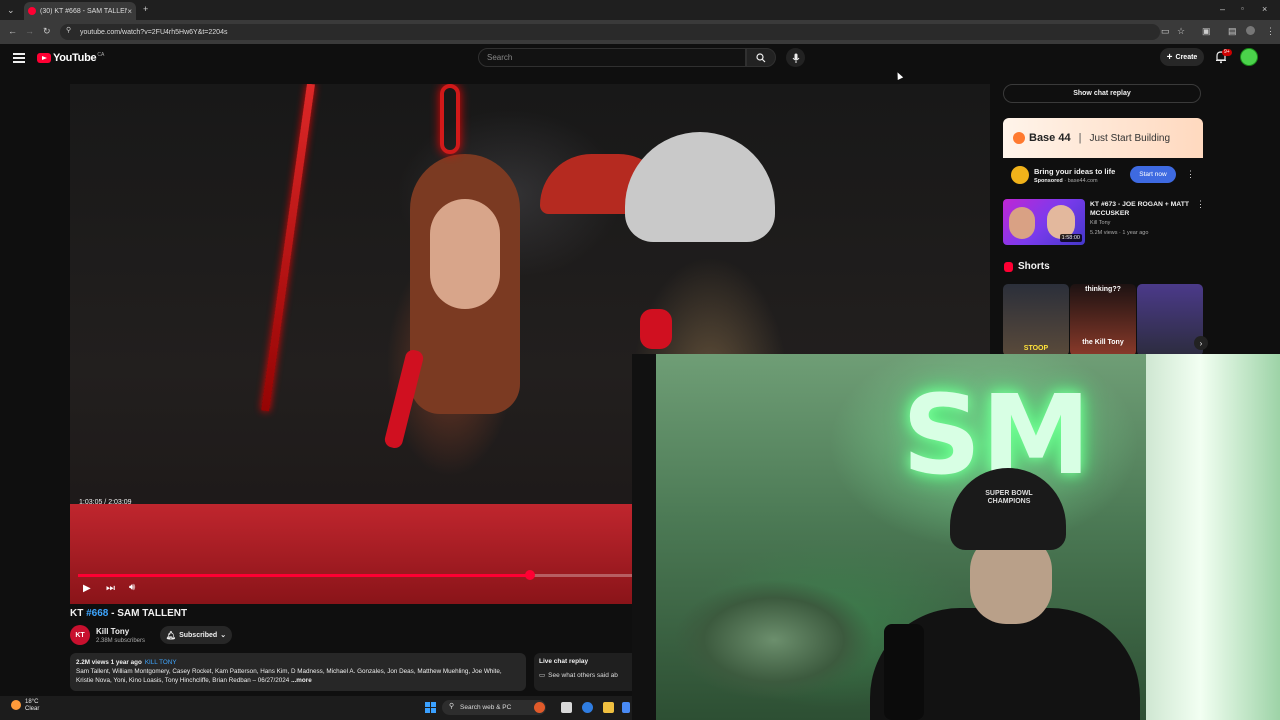  What do you see at coordinates (1036, 348) in the screenshot?
I see `short-caption: STOOP` at bounding box center [1036, 348].